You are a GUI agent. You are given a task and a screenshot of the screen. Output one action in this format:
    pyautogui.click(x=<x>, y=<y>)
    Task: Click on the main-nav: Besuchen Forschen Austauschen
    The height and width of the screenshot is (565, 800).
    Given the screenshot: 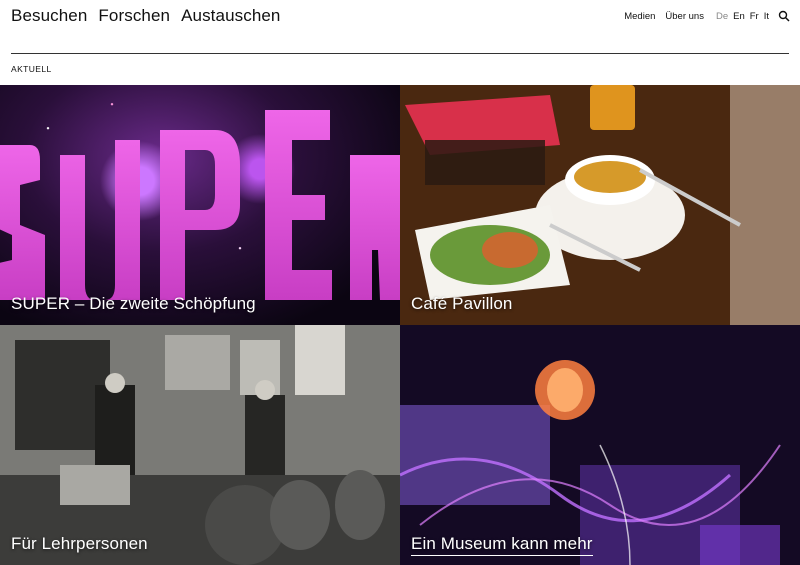 What is the action you would take?
    pyautogui.click(x=145, y=16)
    